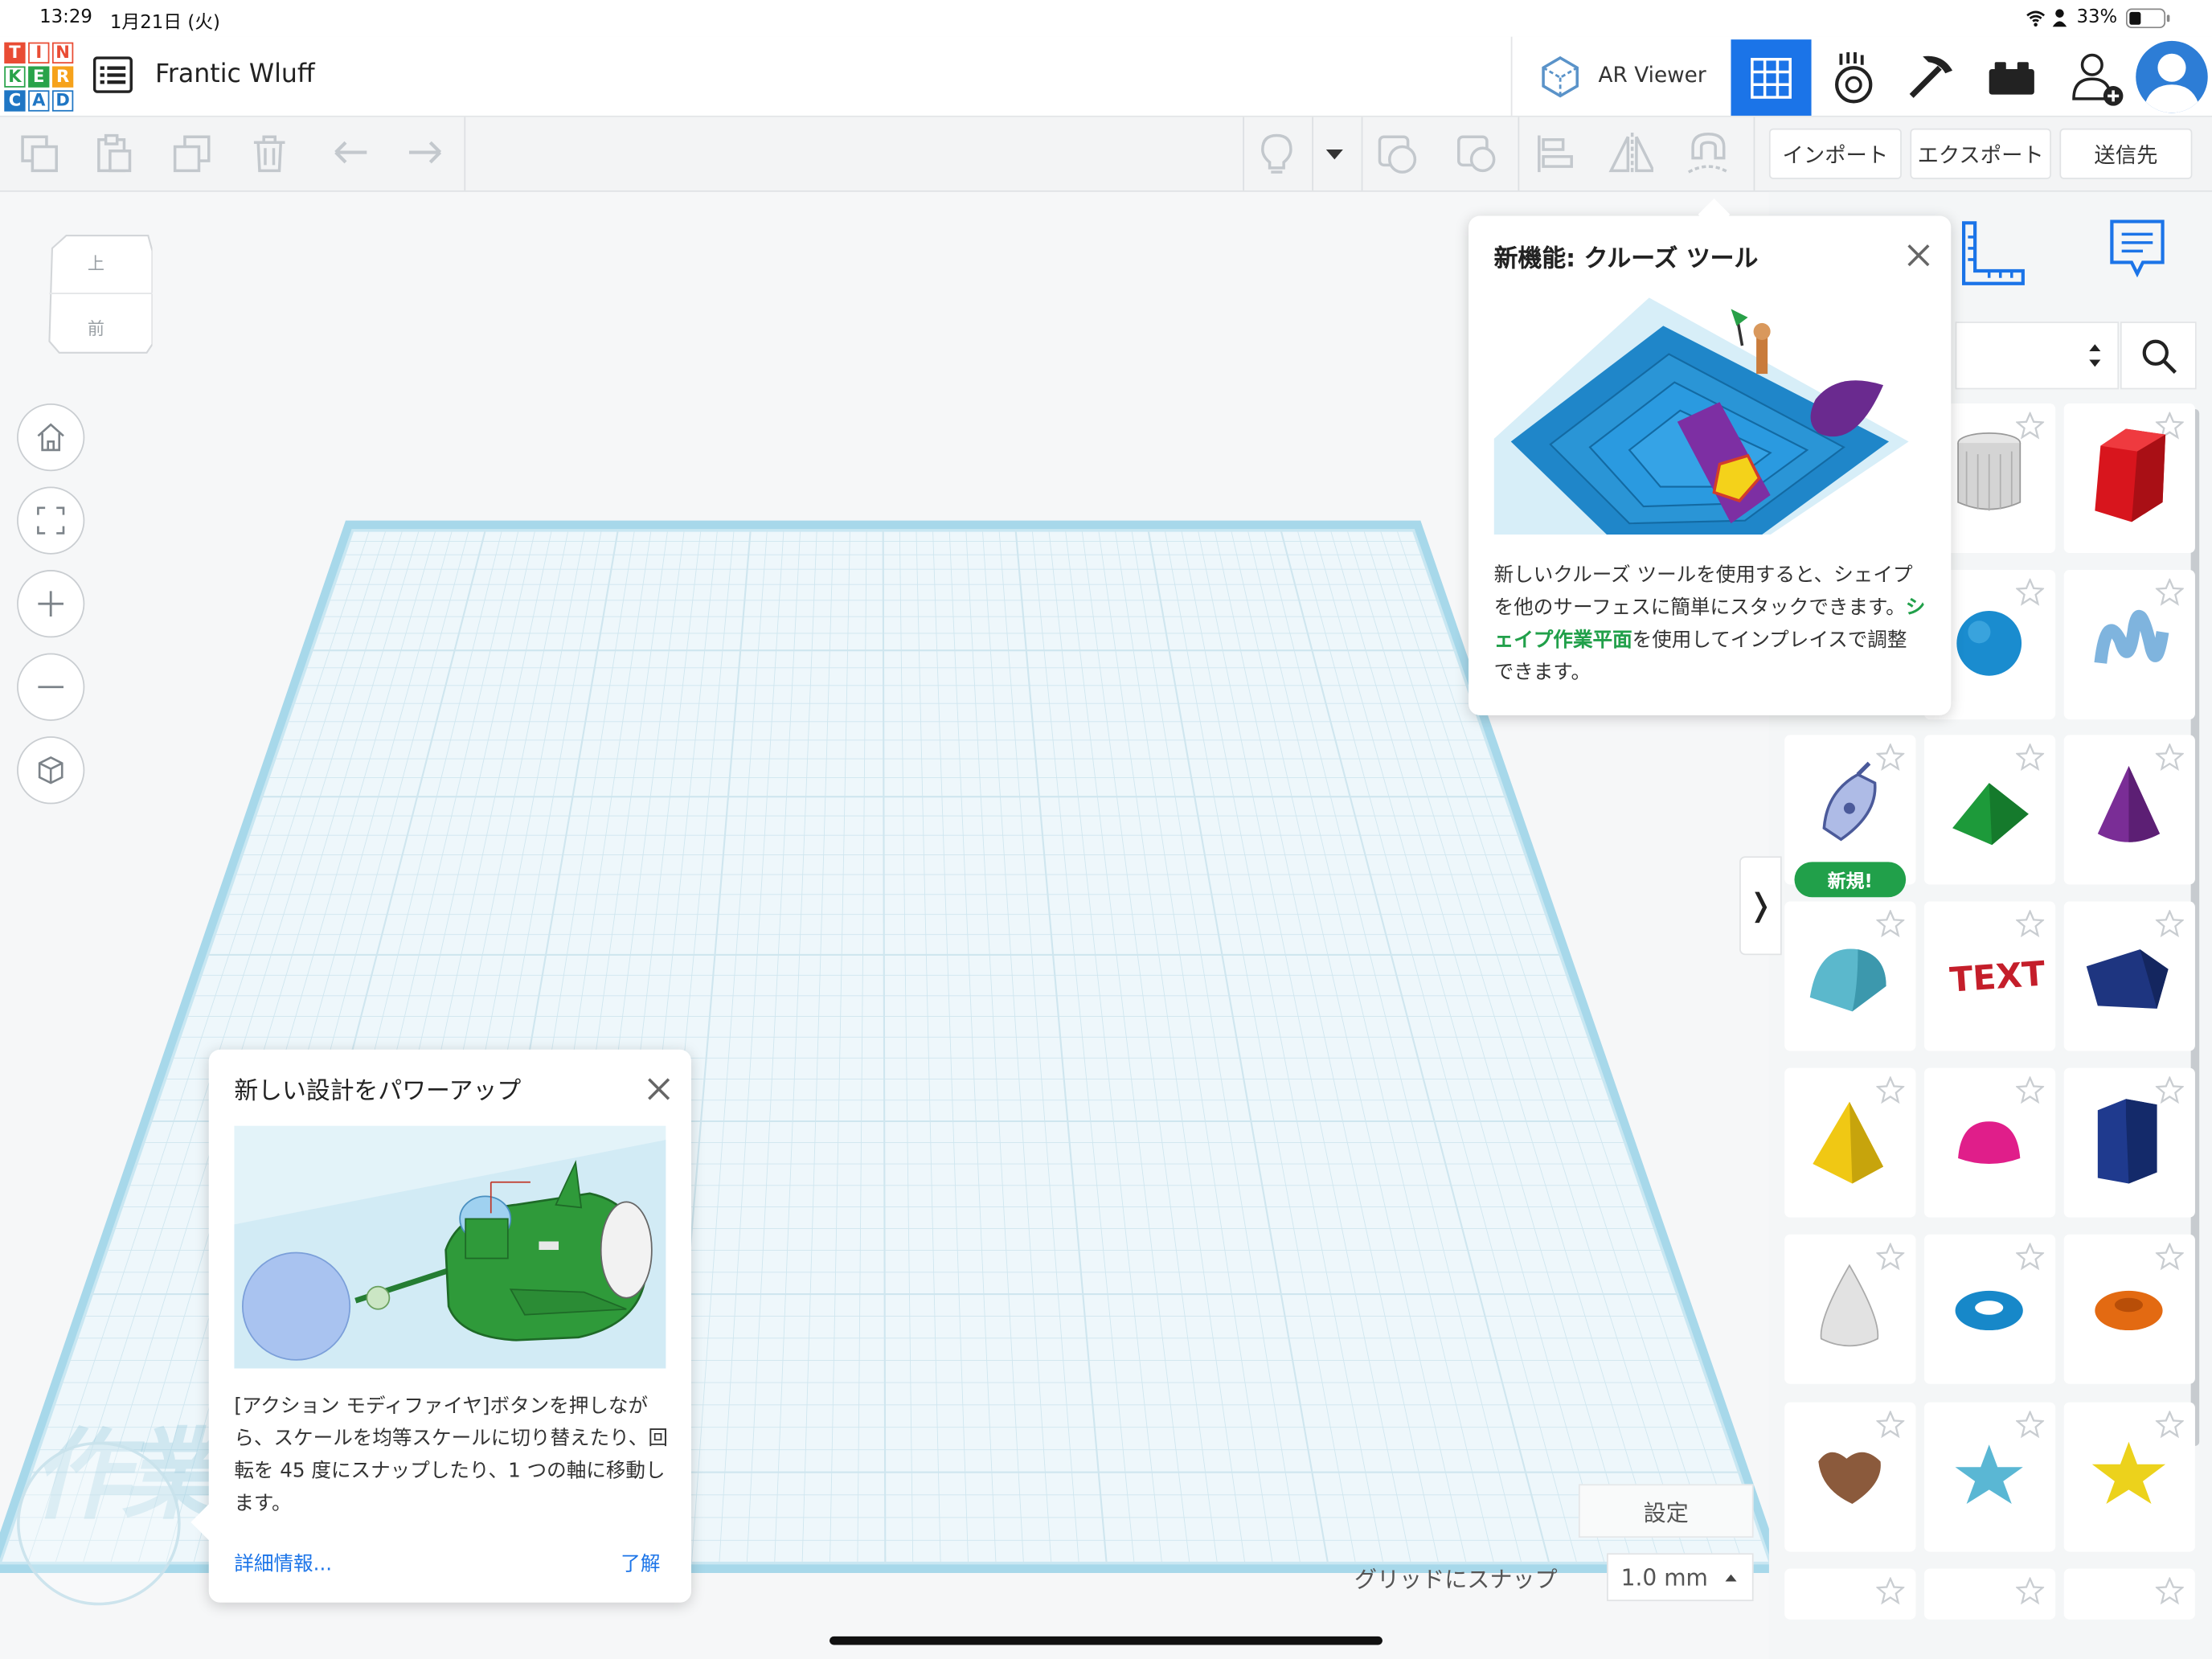 The image size is (2212, 1659). I want to click on zoom-out-button, so click(51, 687).